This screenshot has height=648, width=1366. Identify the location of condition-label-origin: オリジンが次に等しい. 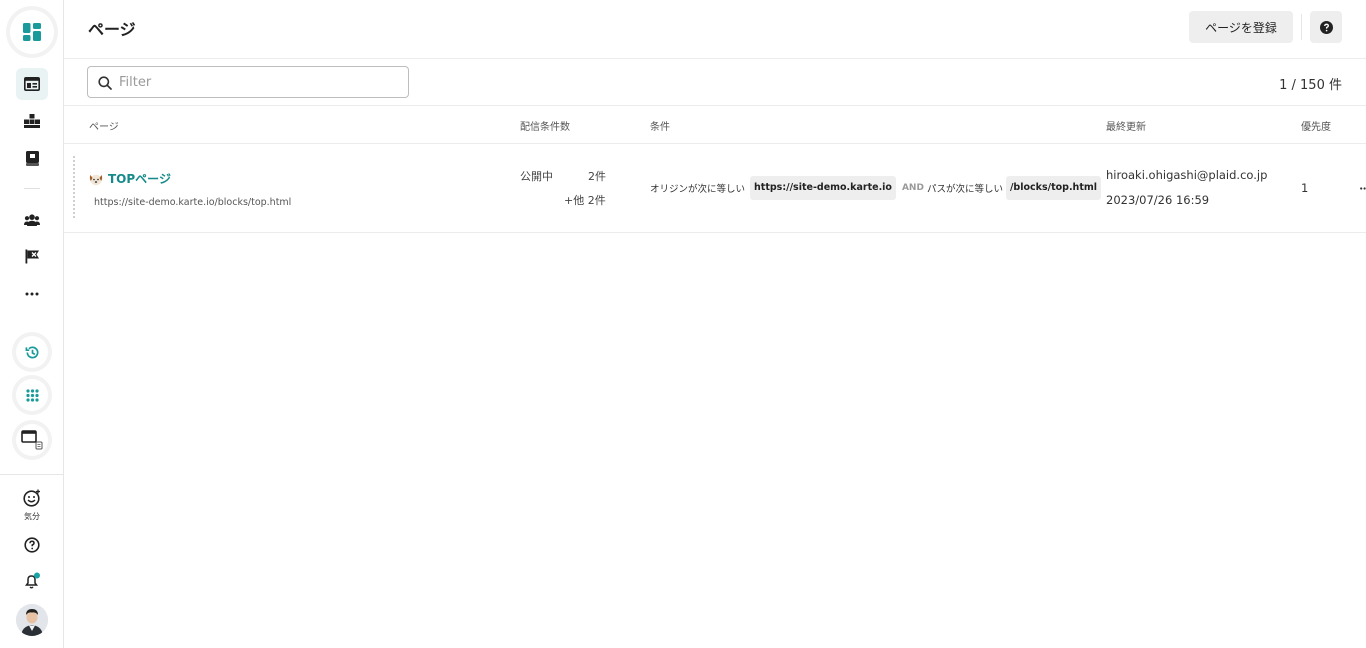
(698, 189).